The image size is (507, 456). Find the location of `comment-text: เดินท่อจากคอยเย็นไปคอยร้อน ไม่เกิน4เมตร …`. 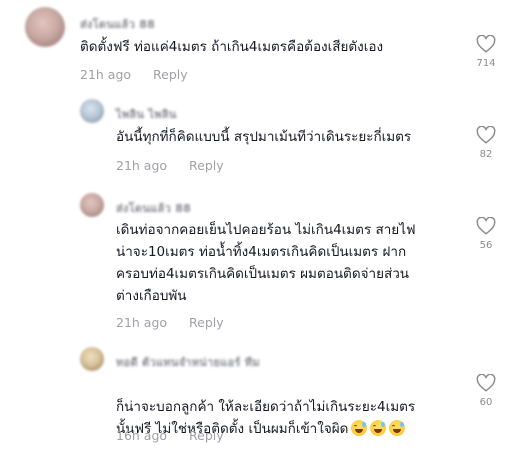

comment-text: เดินท่อจากคอยเย็นไปคอยร้อน ไม่เกิน4เมตร … is located at coordinates (266, 263).